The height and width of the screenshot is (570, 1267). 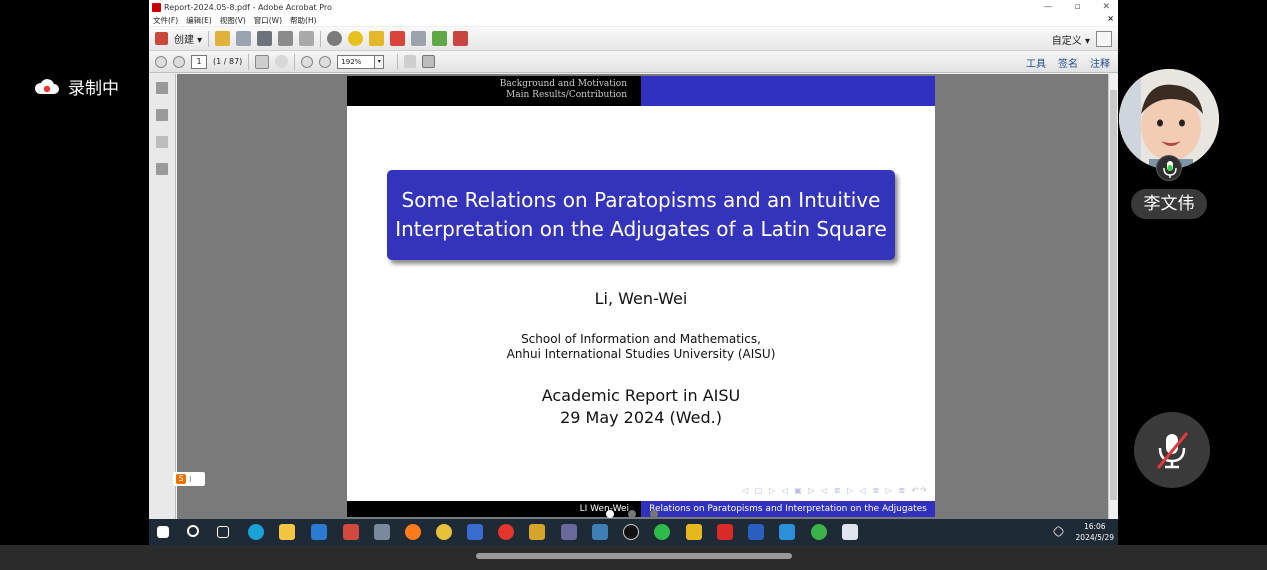 I want to click on footer-author: LI Wen-Wei, so click(x=494, y=509).